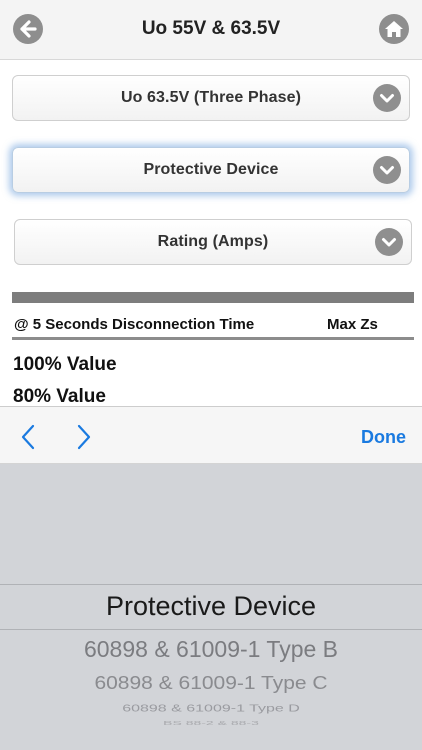 Image resolution: width=422 pixels, height=750 pixels. What do you see at coordinates (211, 709) in the screenshot?
I see `picker-item: 60898 & 61009-1 Type D` at bounding box center [211, 709].